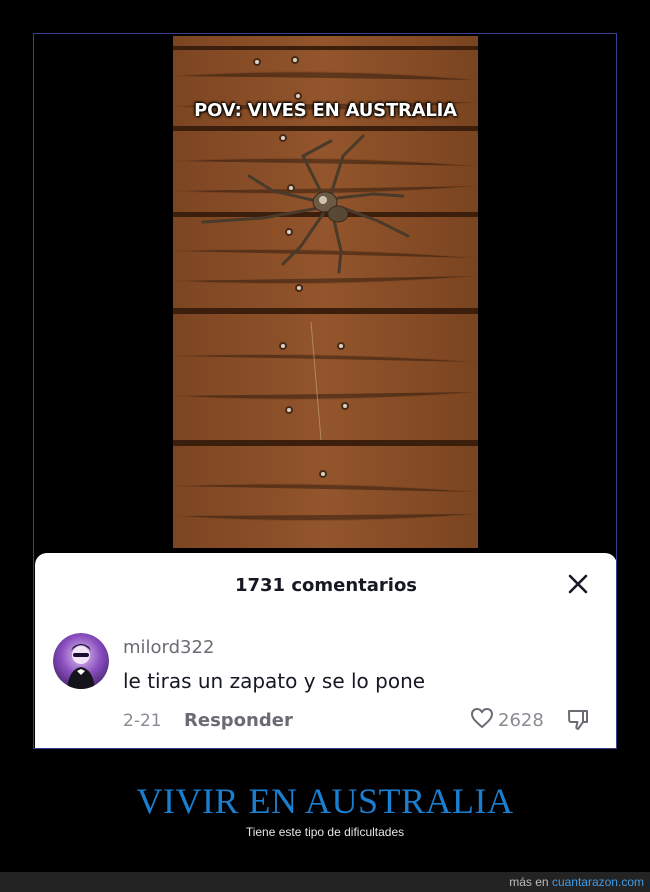 This screenshot has height=892, width=650. I want to click on heart-icon, so click(482, 720).